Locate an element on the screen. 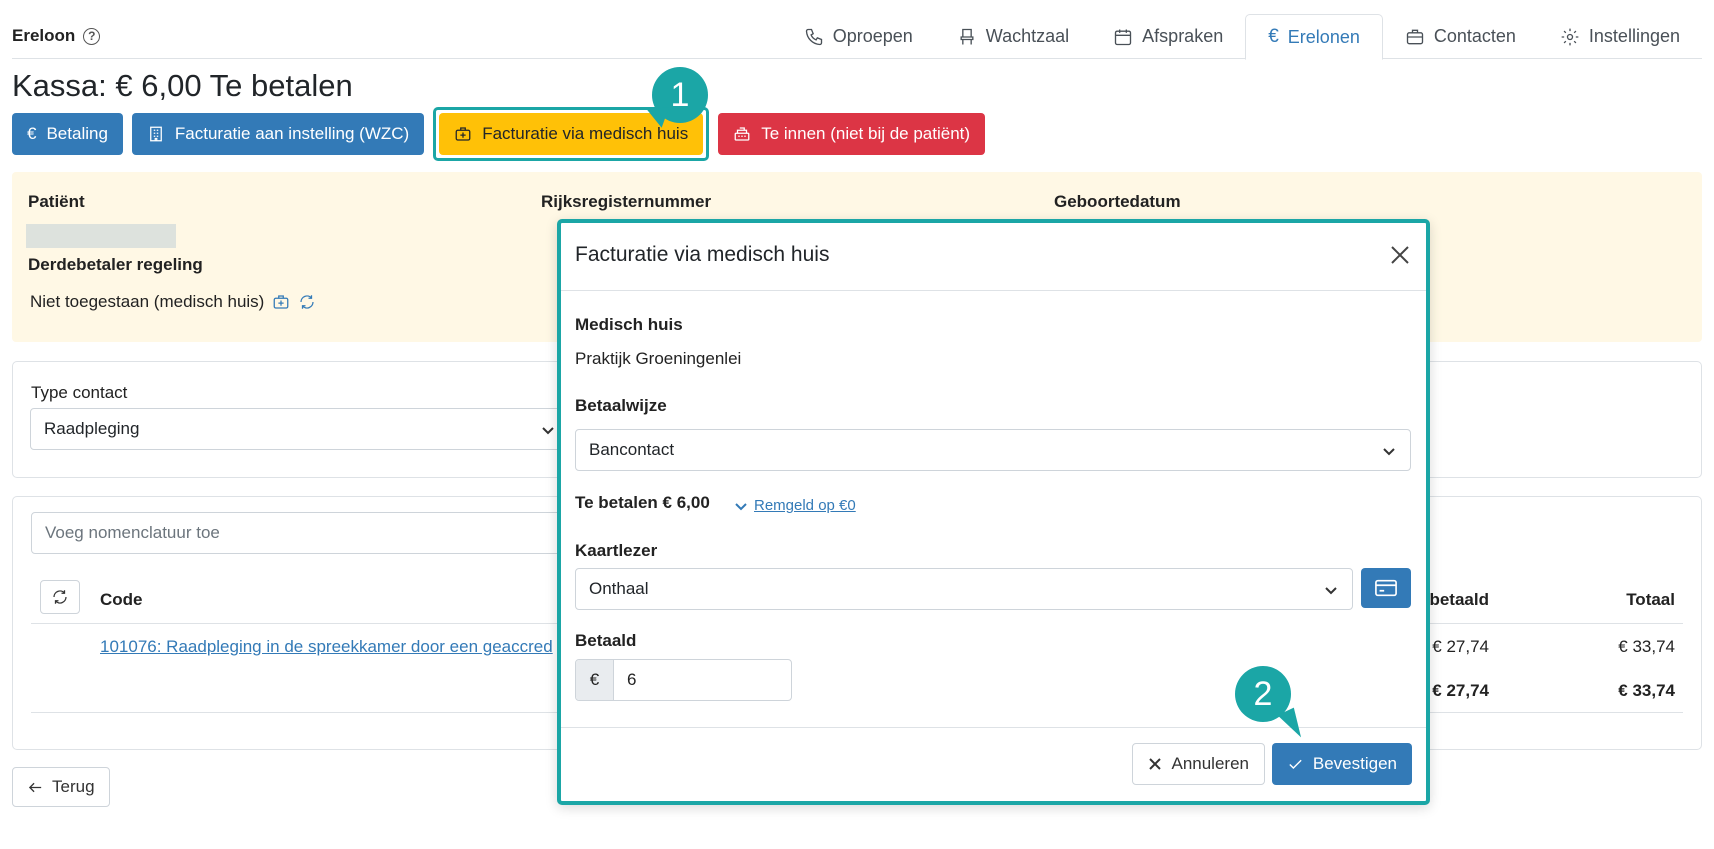 This screenshot has width=1714, height=849. nomenclature-search-input: Voeg nomenclatuur toe is located at coordinates (296, 533).